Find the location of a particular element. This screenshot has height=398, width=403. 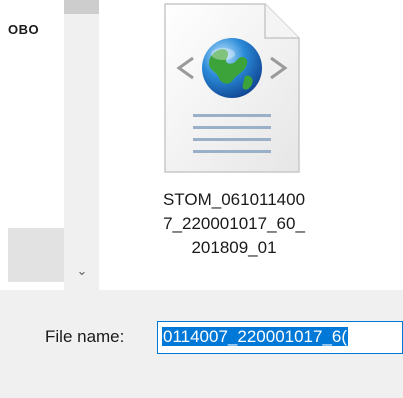

file-name-label: STOM_061011400 7_220001017_60_ 201809_01 is located at coordinates (234, 224).